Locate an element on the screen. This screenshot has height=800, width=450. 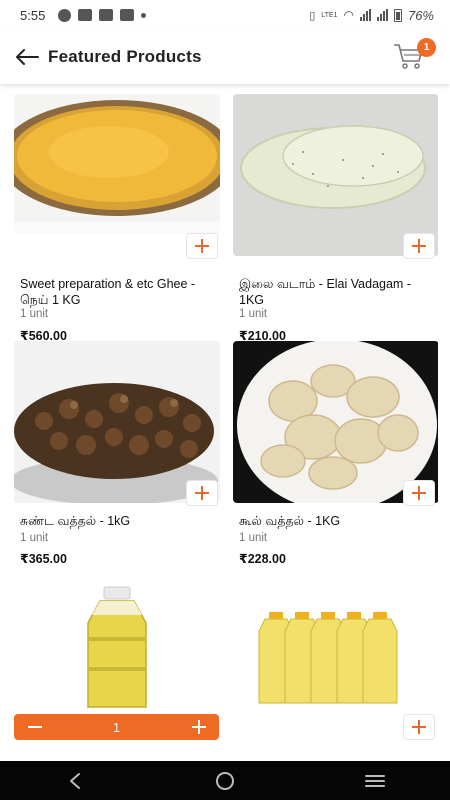
quantity-value: 1 is located at coordinates (116, 727).